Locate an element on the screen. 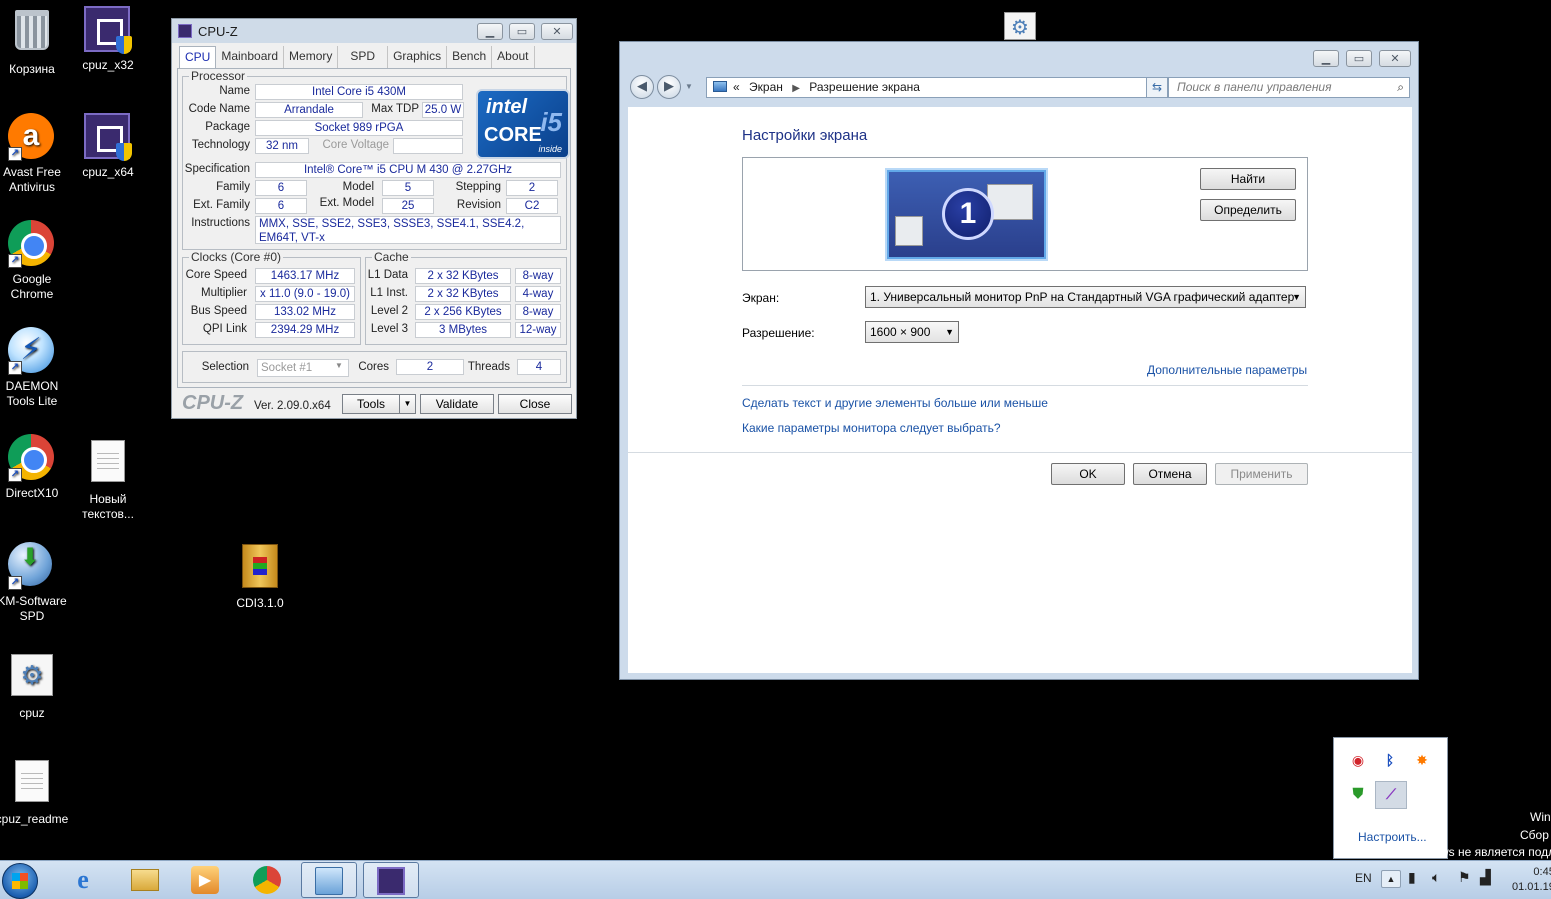 The height and width of the screenshot is (899, 1551). desktop-icon-cpuz-readme: cpuz_readme is located at coordinates (35, 792).